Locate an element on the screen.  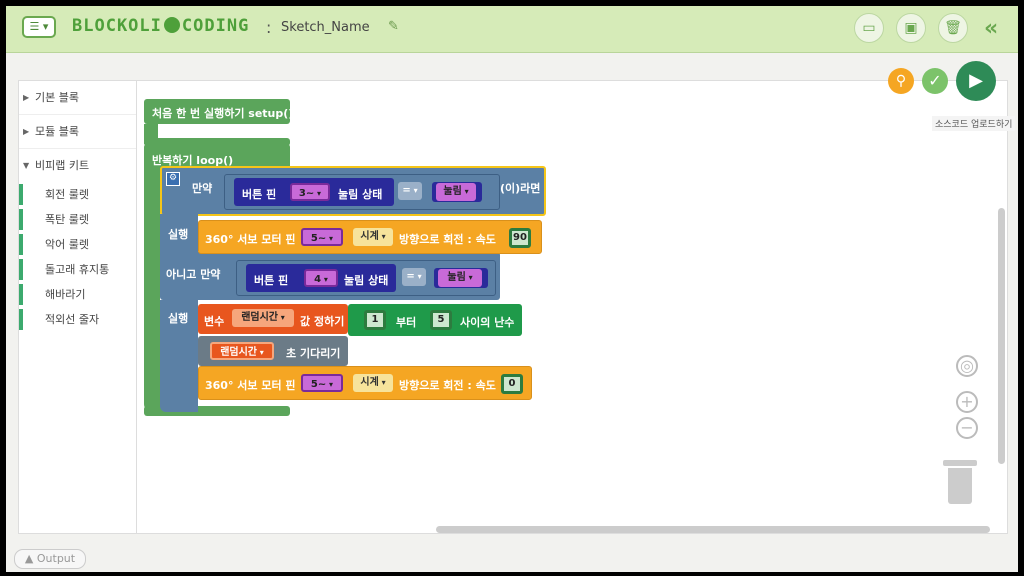
servo-rotate-block: 360° 서보 모터 핀 5~ 시계 방향으로 회전 : 속도 90 is located at coordinates (370, 237).